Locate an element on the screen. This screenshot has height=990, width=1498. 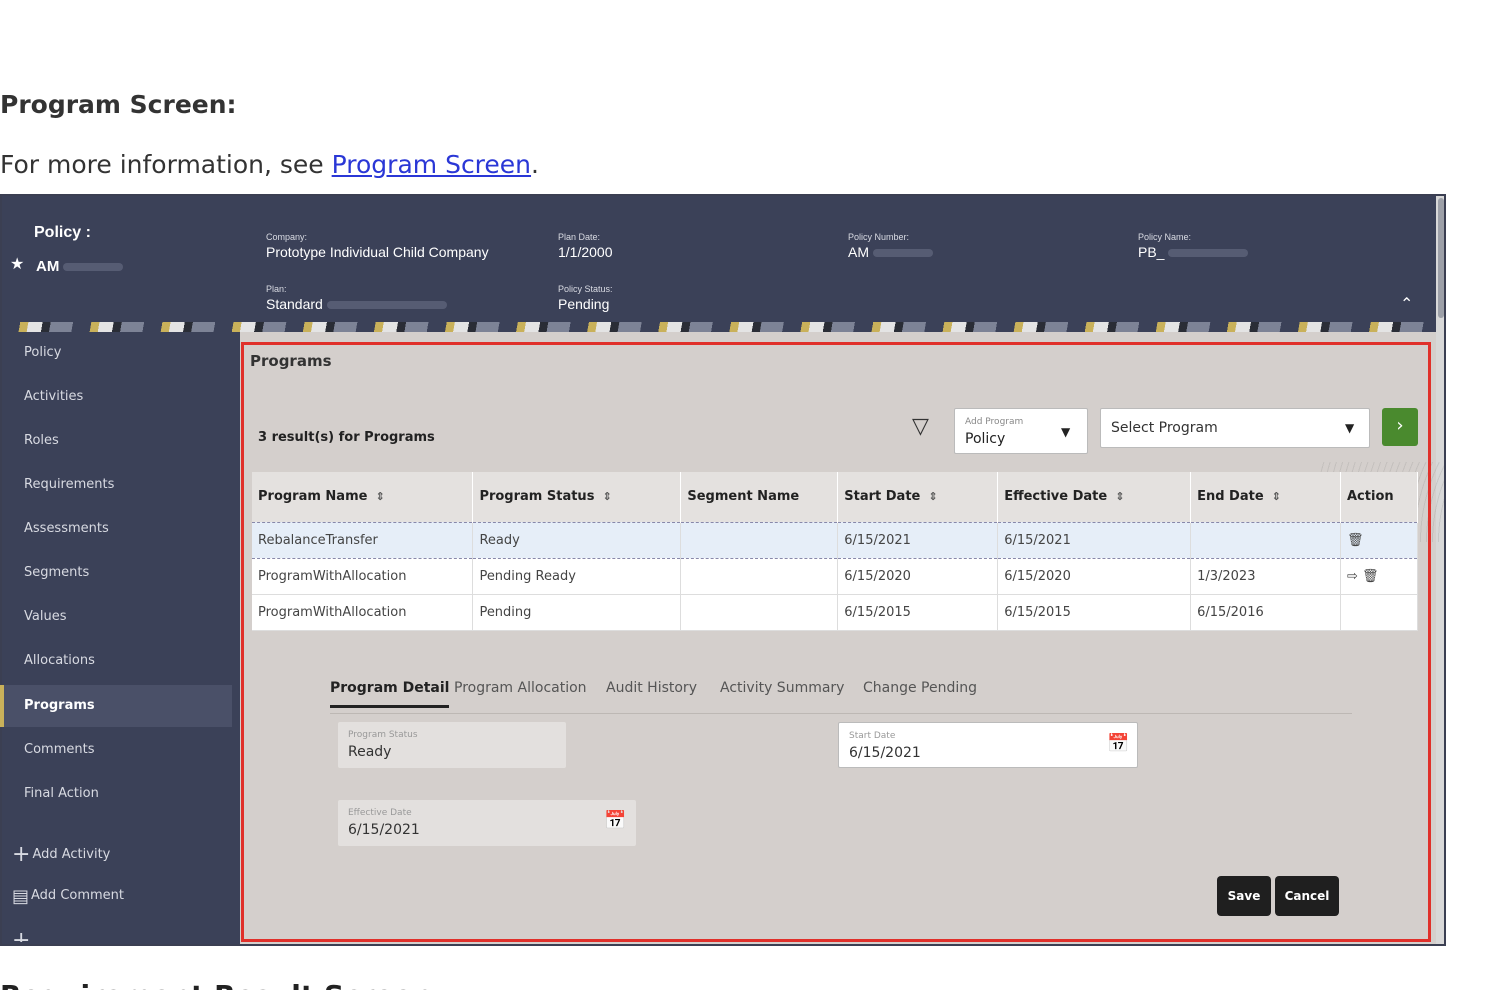
cell-action: ⇨ 🗑 is located at coordinates (1379, 576).